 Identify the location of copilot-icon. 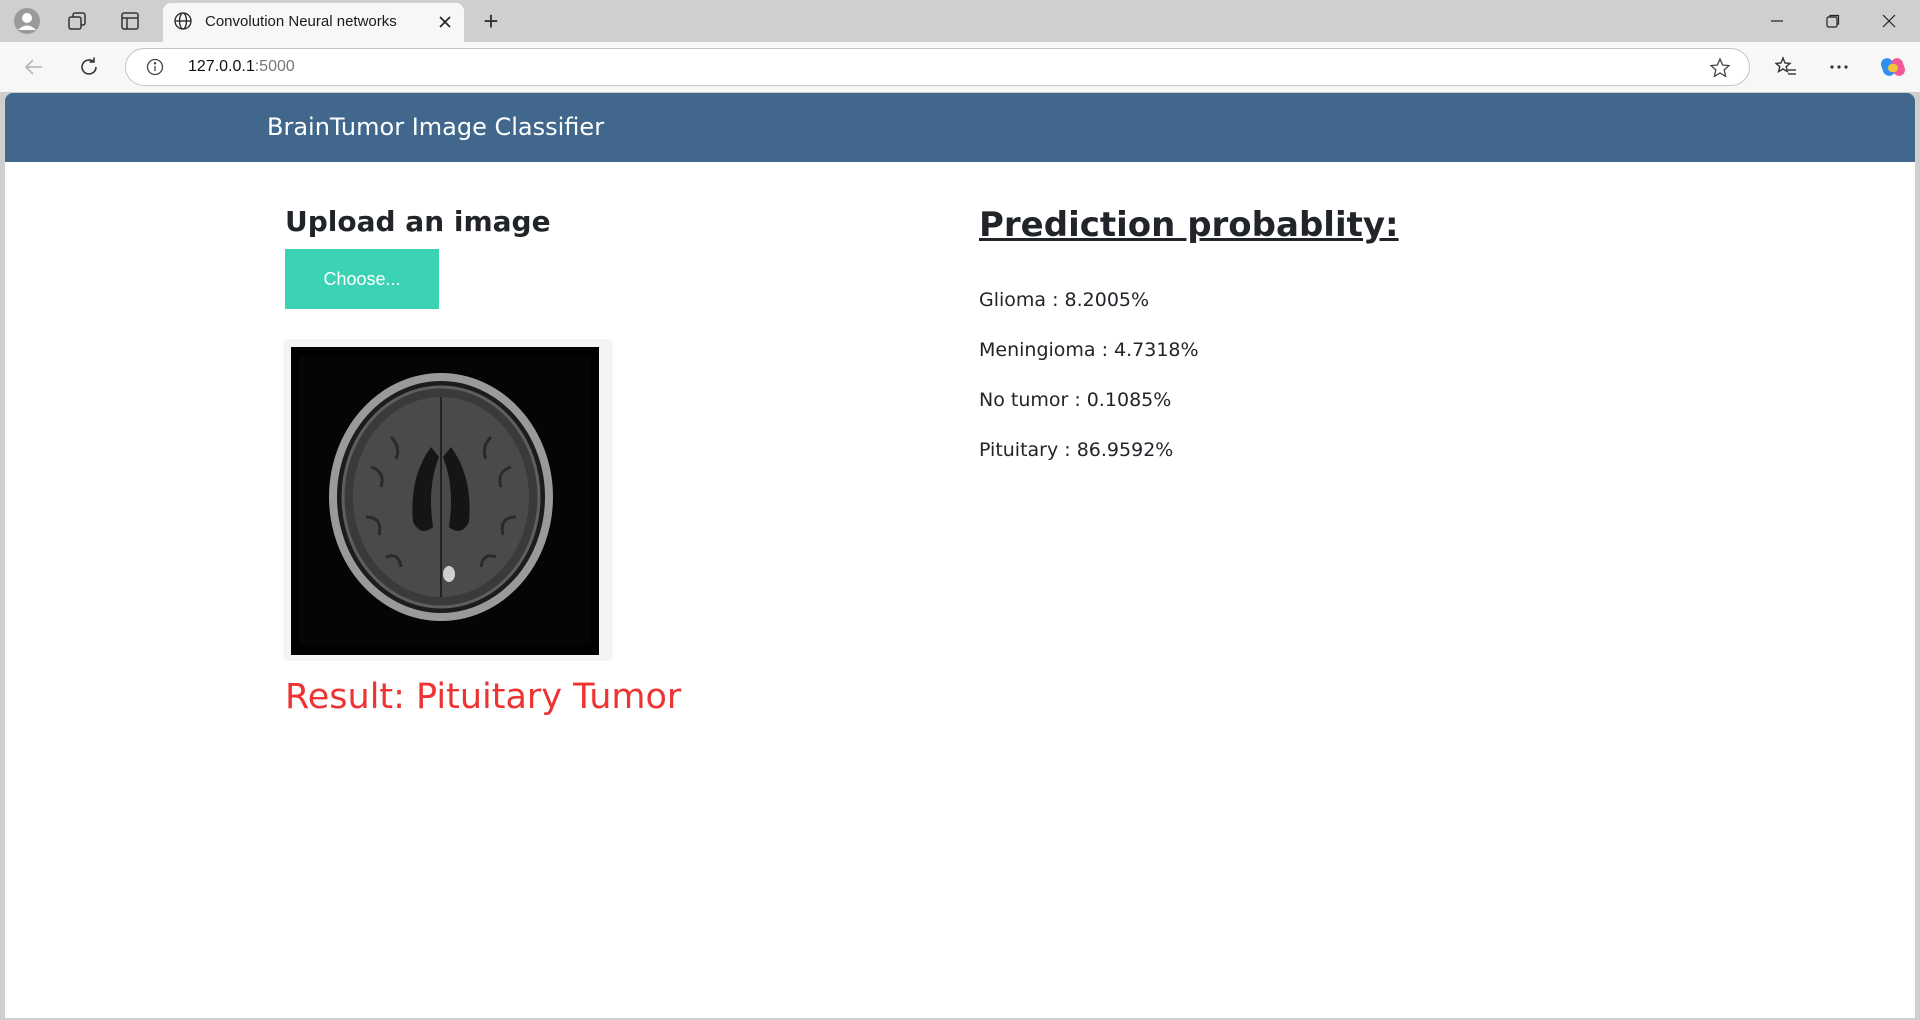
(1893, 67).